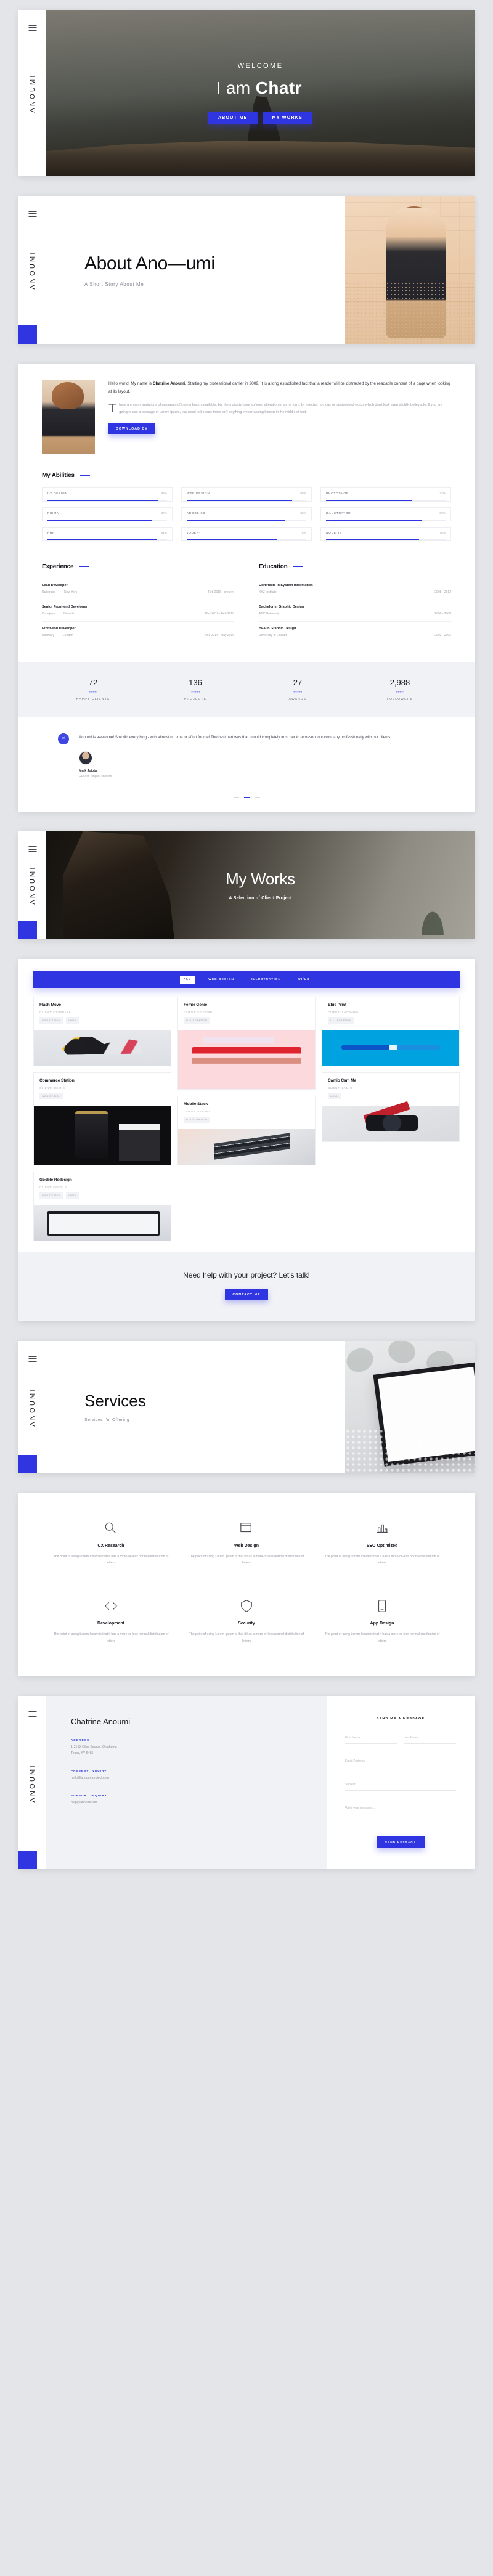  What do you see at coordinates (246, 979) in the screenshot?
I see `portfolio-filter-bar: ALL WEB DESIGN ILLUSTRATION UI/UX` at bounding box center [246, 979].